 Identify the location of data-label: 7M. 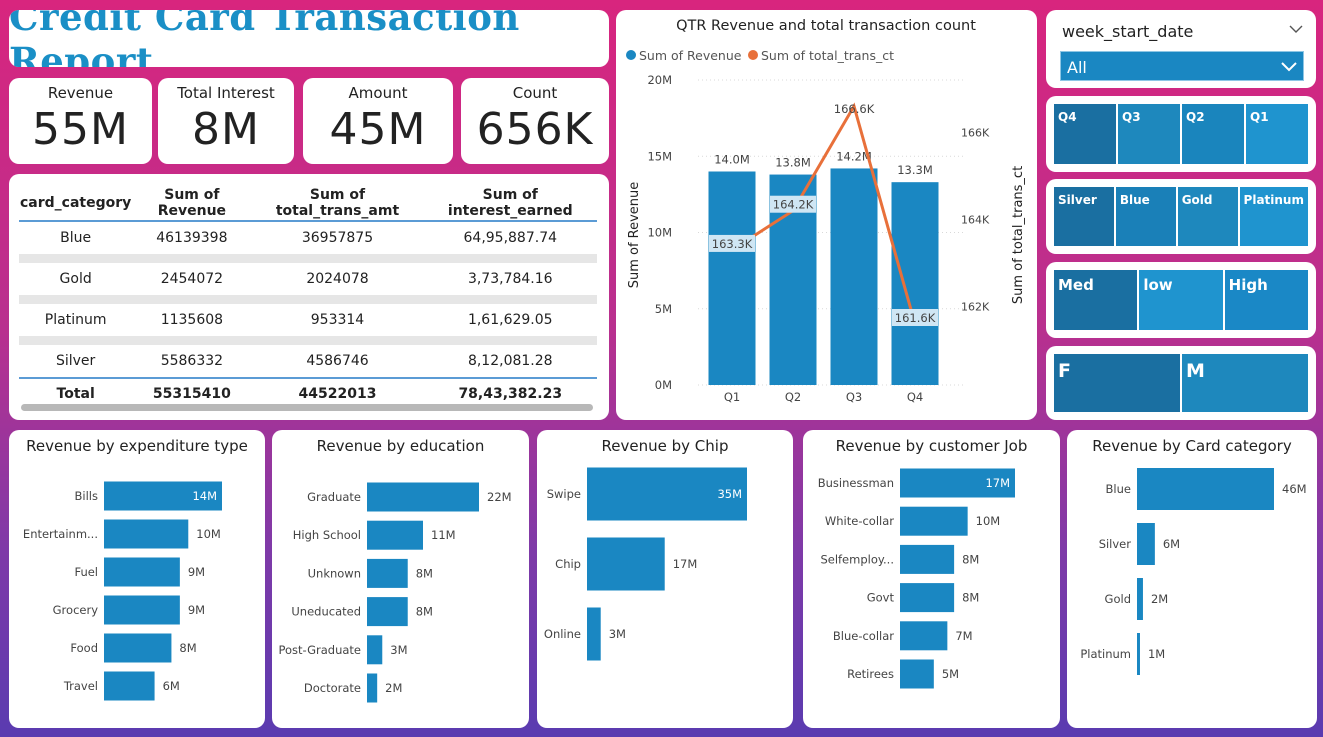
(963, 636).